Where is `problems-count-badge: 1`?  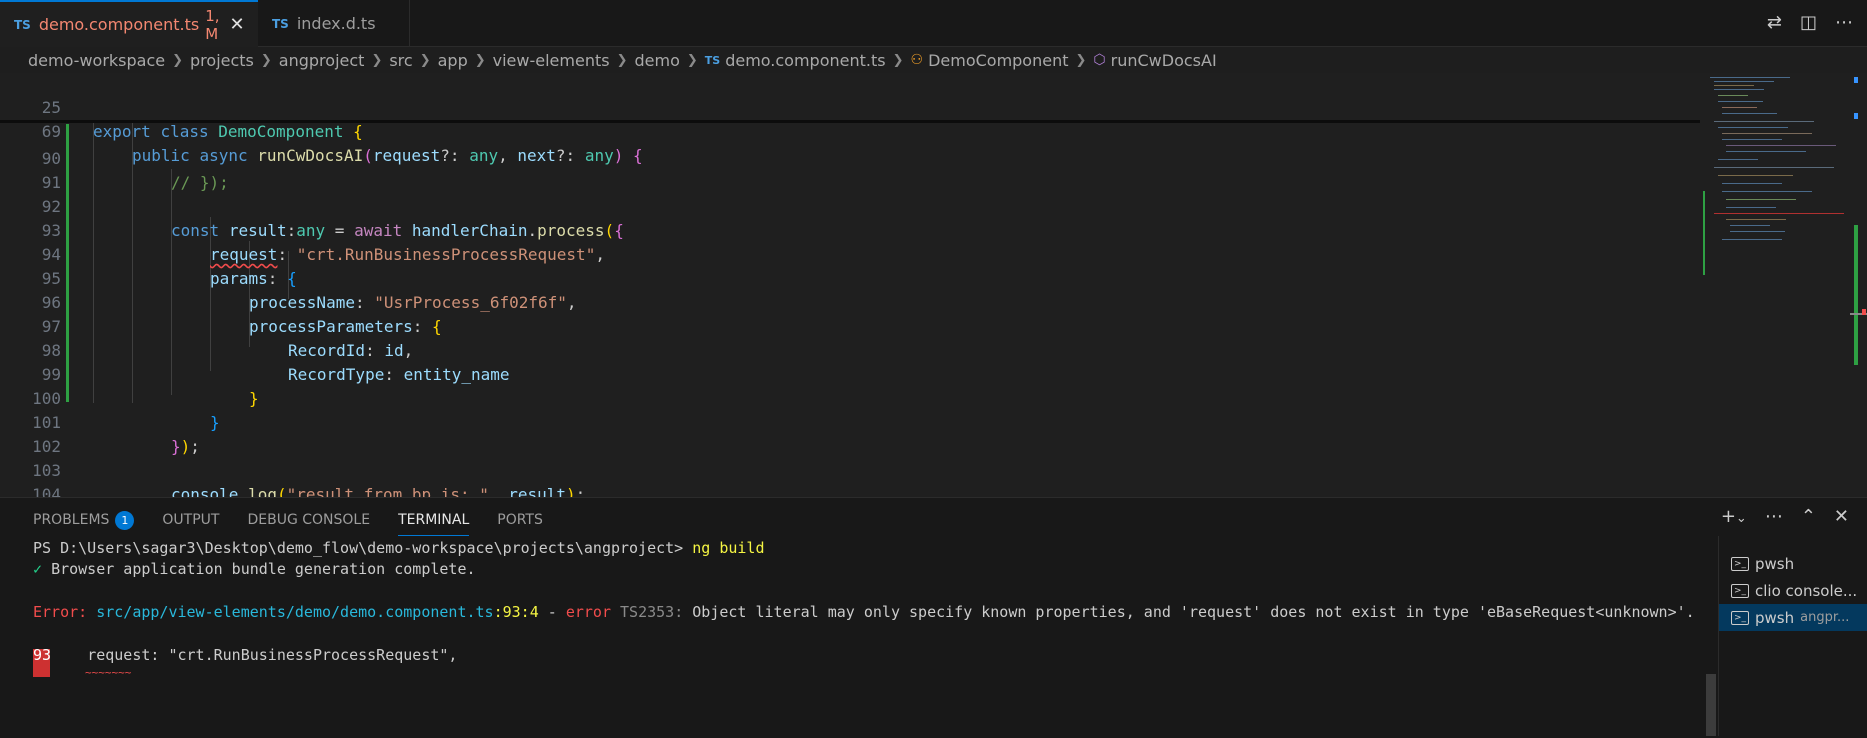
problems-count-badge: 1 is located at coordinates (125, 520).